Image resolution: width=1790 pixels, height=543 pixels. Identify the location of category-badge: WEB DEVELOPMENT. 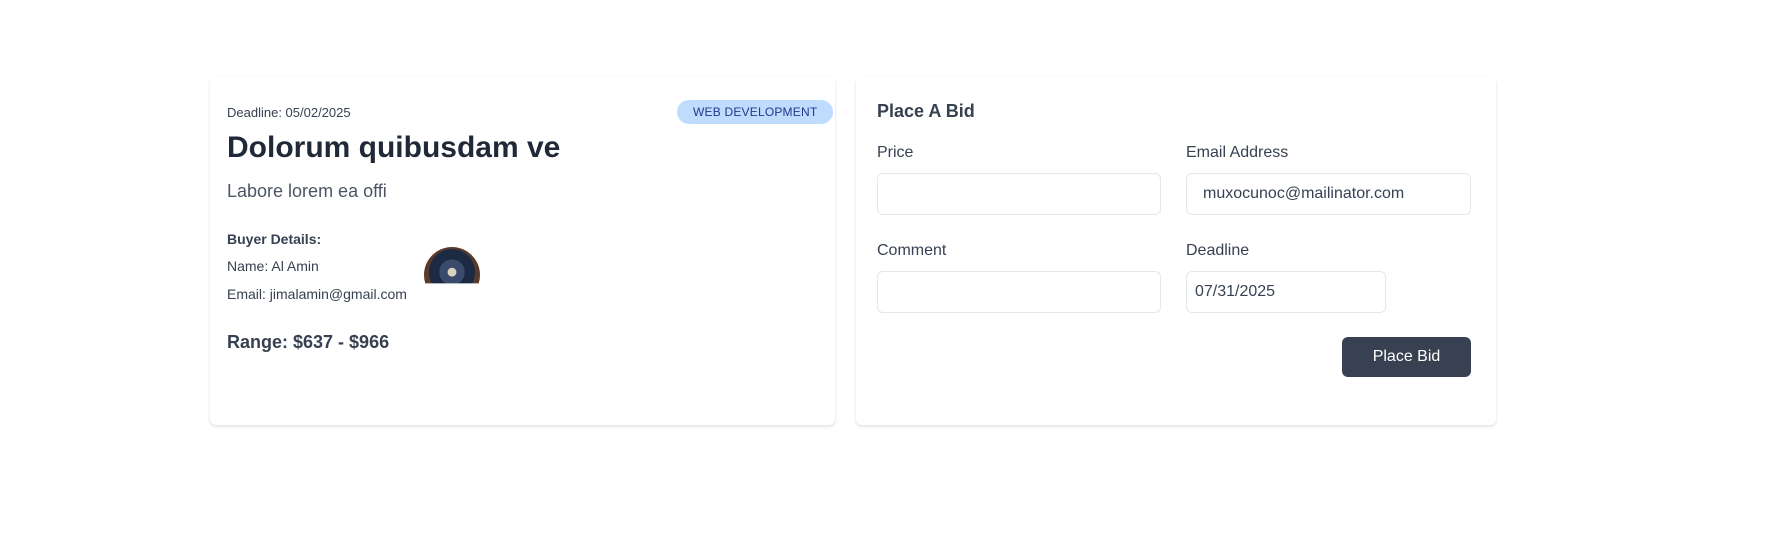
(755, 112).